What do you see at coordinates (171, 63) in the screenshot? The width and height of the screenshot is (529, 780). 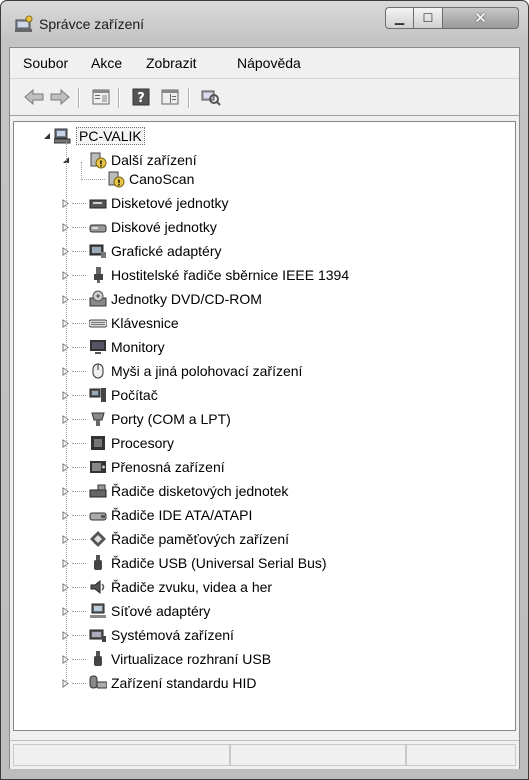 I see `menu-zobrazit: Zobrazit` at bounding box center [171, 63].